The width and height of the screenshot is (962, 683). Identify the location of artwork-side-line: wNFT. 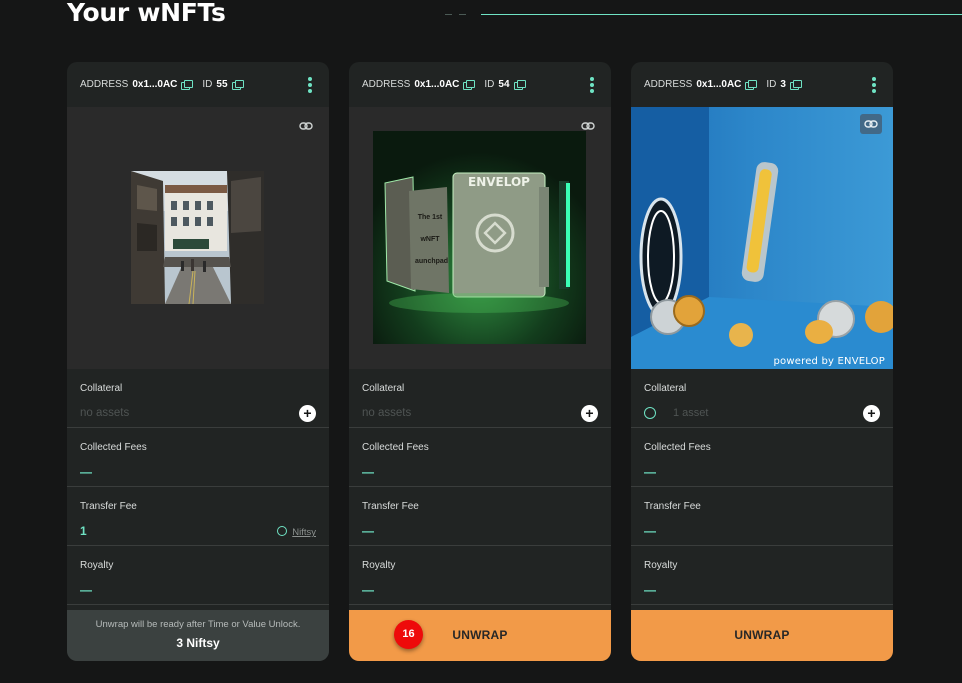
(430, 239).